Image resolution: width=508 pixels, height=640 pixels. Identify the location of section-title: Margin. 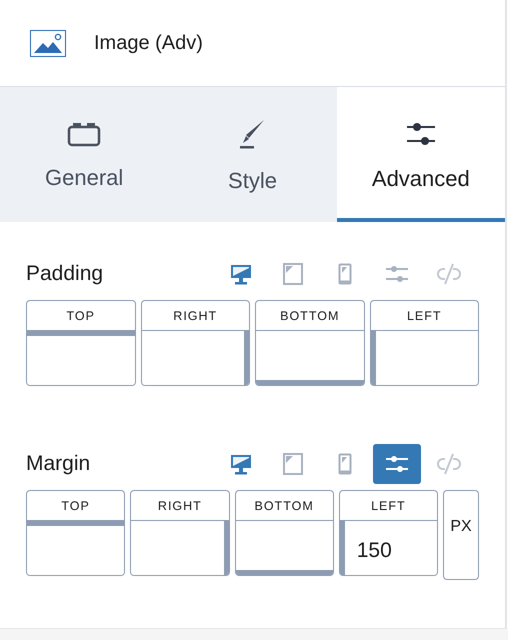
(59, 464).